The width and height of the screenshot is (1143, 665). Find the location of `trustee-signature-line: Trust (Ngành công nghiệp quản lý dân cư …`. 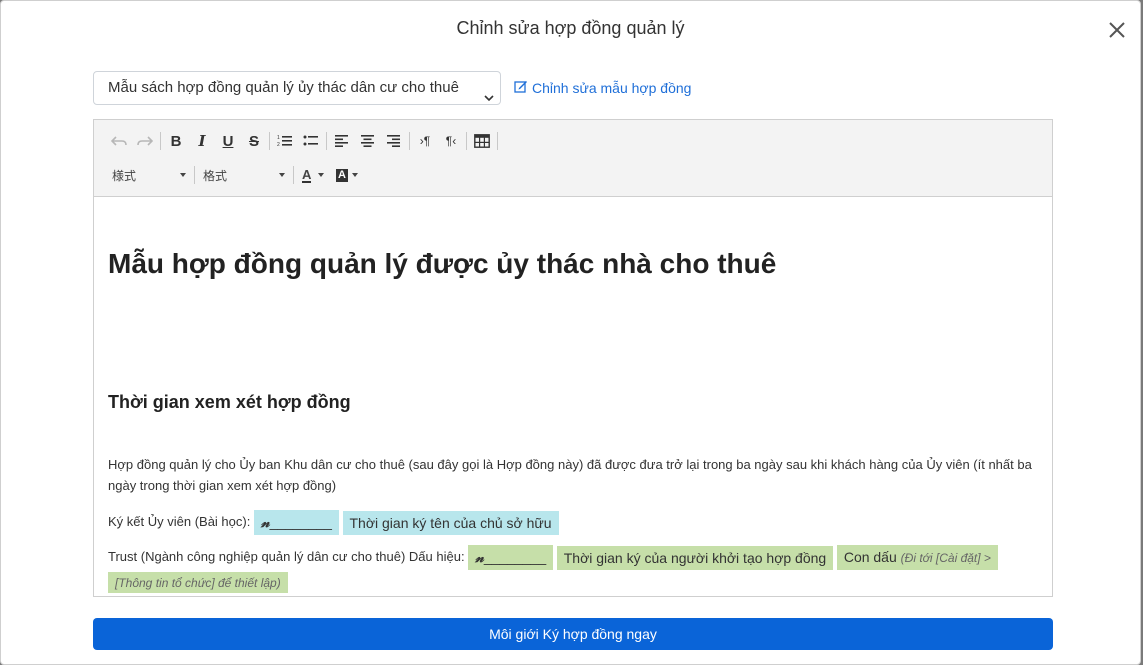

trustee-signature-line: Trust (Ngành công nghiệp quản lý dân cư … is located at coordinates (573, 569).